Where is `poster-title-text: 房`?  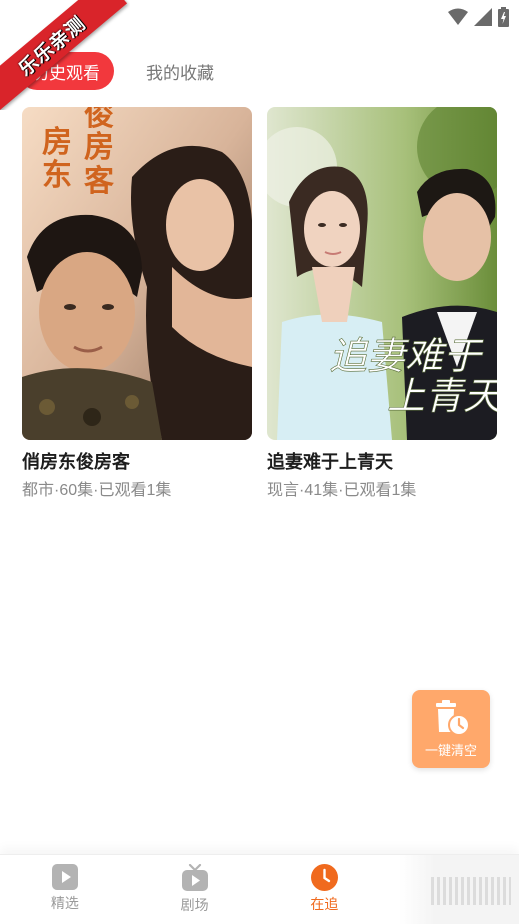
poster-title-text: 房 is located at coordinates (57, 142).